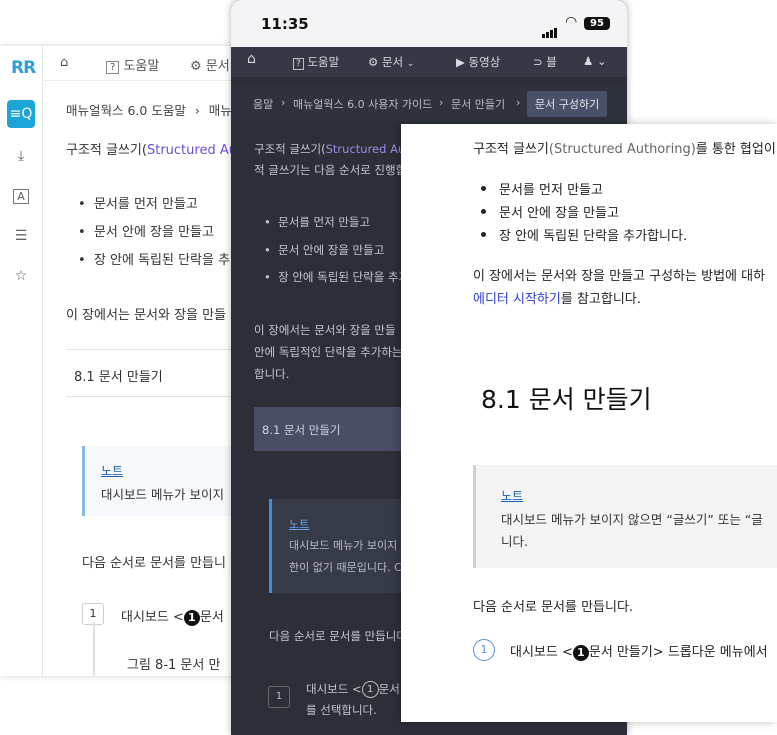 This screenshot has height=735, width=777. I want to click on intro-text: 구조적 글쓰기(Structured Auth, so click(153, 148).